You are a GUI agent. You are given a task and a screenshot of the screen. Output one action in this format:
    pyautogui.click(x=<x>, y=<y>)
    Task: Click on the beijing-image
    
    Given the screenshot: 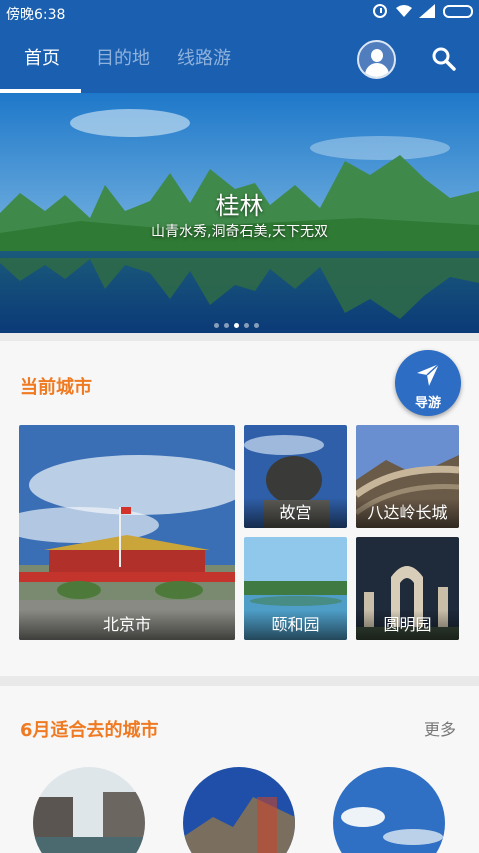 What is the action you would take?
    pyautogui.click(x=127, y=532)
    